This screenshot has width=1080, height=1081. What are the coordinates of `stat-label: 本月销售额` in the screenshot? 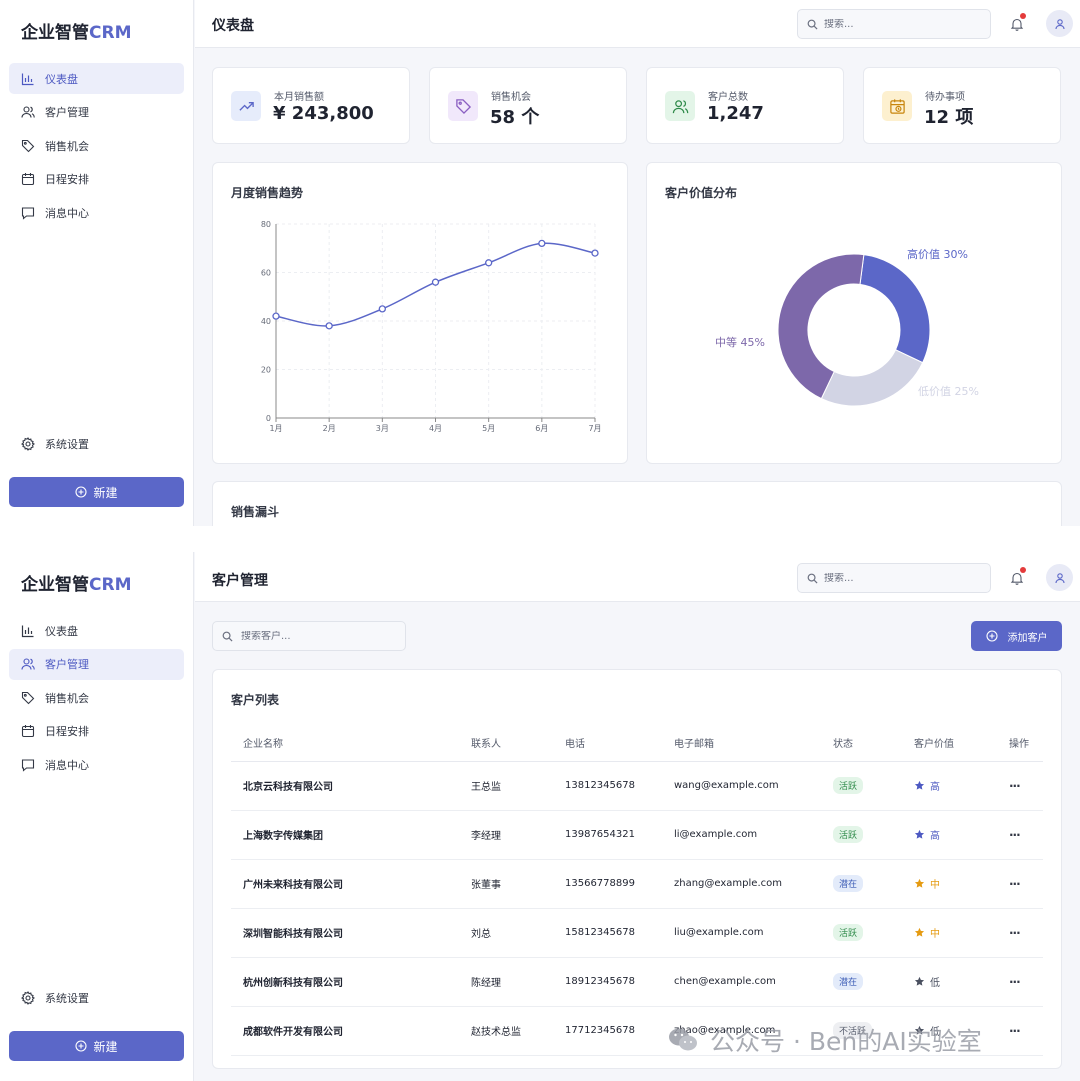 It's located at (299, 97).